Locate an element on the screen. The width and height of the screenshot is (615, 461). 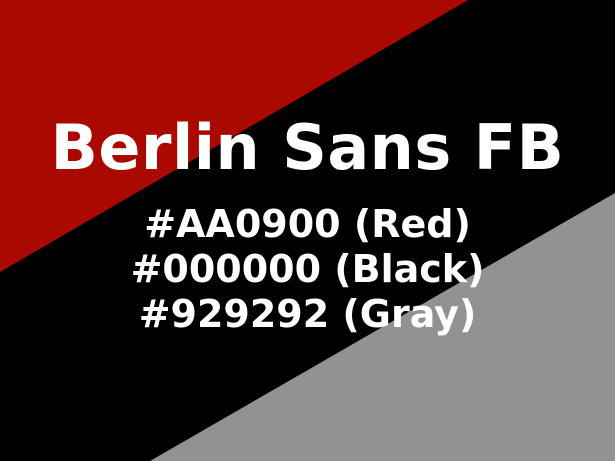
black-color-code: #000000 (Black) is located at coordinates (307, 269).